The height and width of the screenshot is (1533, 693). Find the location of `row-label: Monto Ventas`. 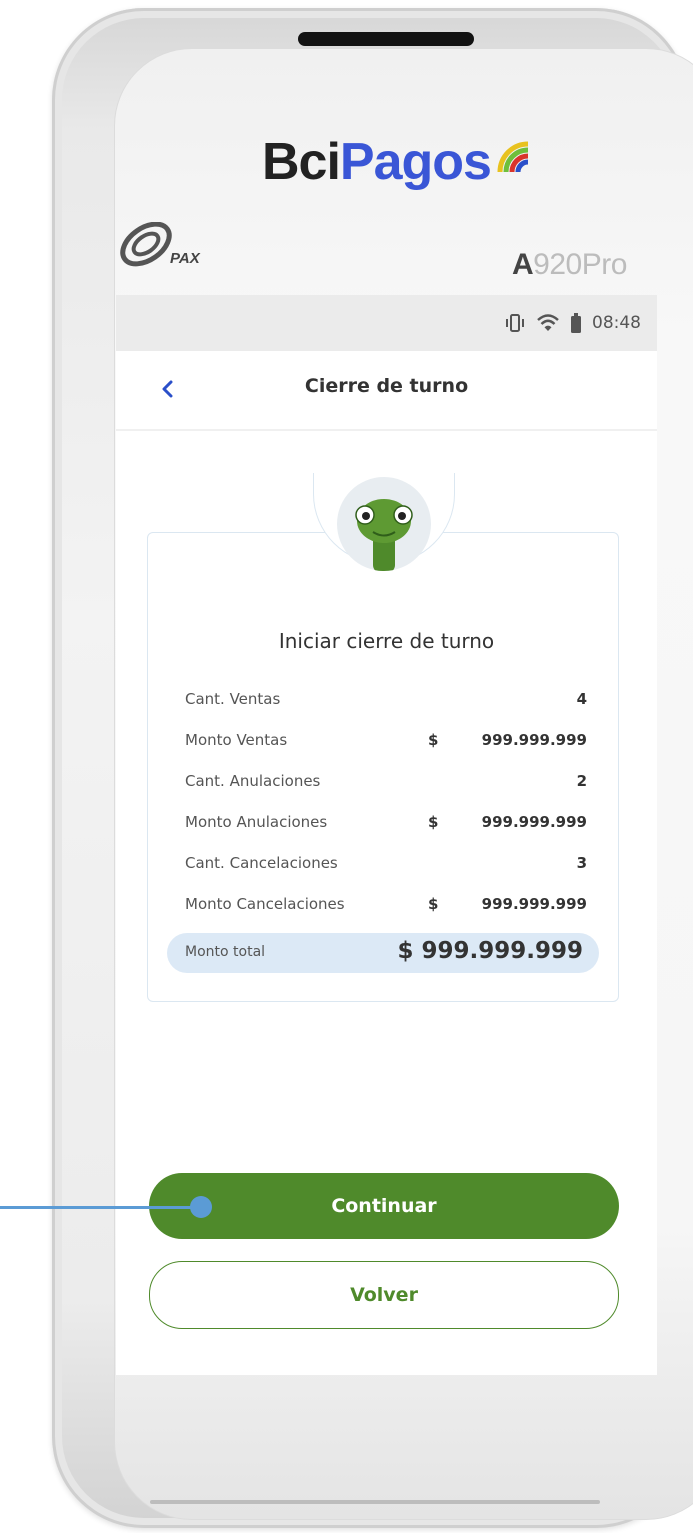

row-label: Monto Ventas is located at coordinates (236, 740).